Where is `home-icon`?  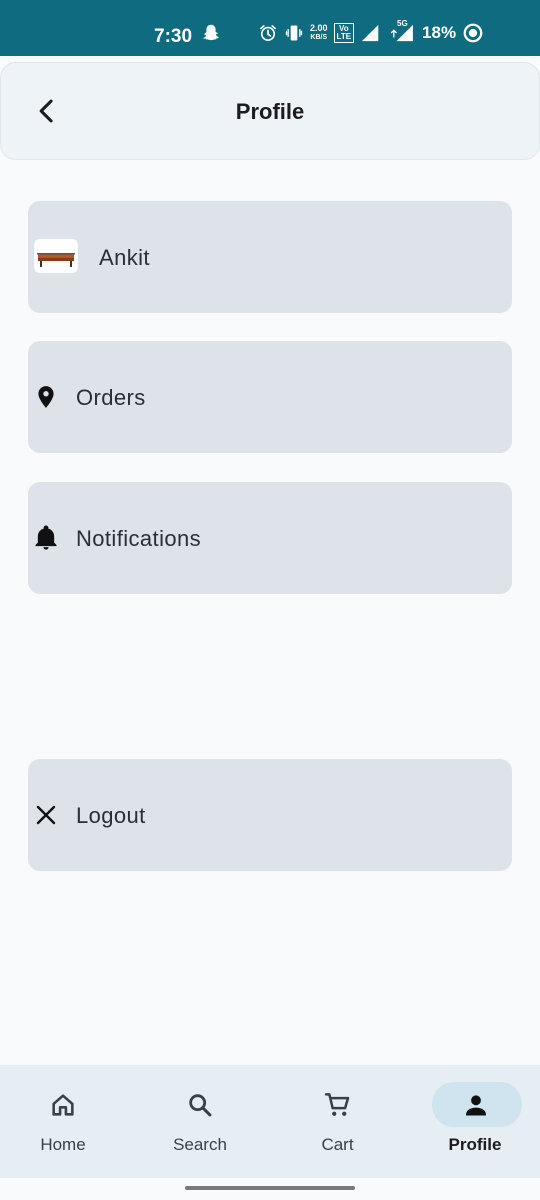 home-icon is located at coordinates (63, 1105).